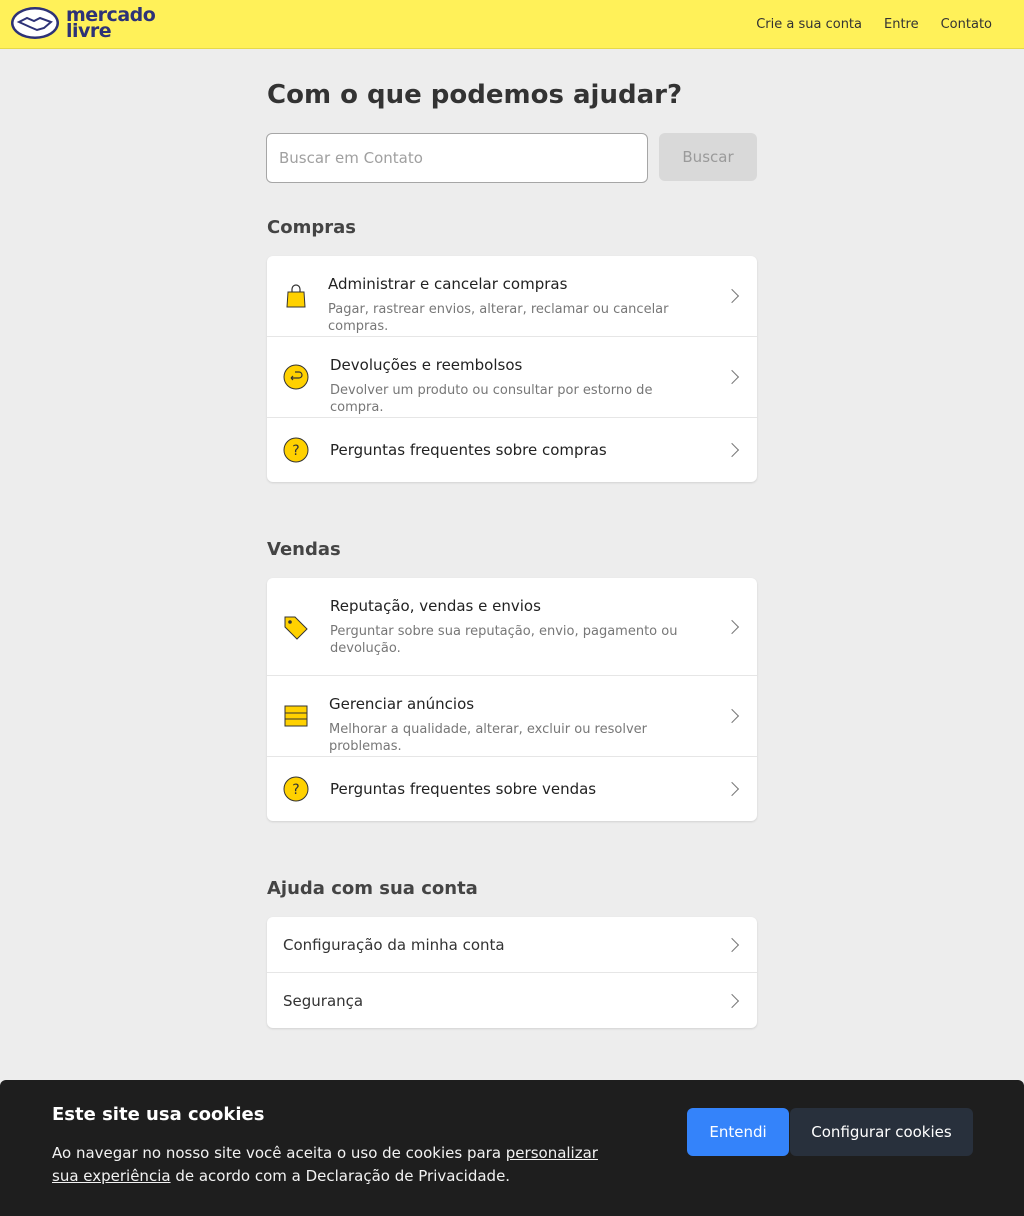 This screenshot has height=1216, width=1024. I want to click on tag-icon, so click(296, 628).